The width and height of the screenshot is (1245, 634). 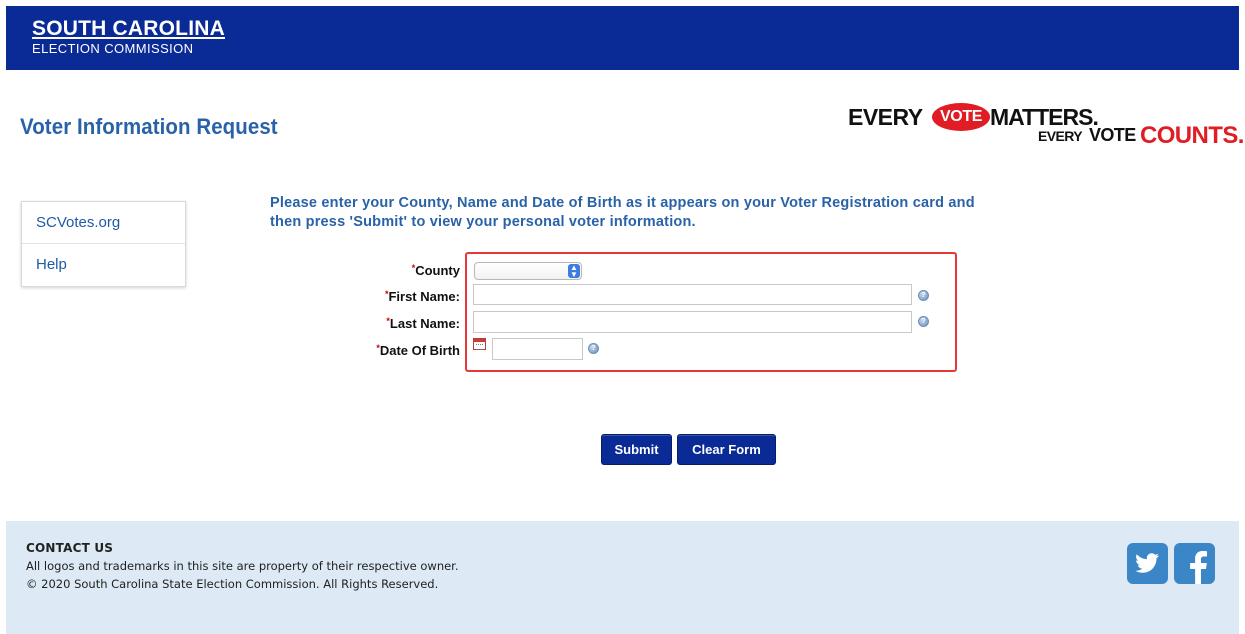 I want to click on logo-vote-small-text: VOTE, so click(x=1112, y=135).